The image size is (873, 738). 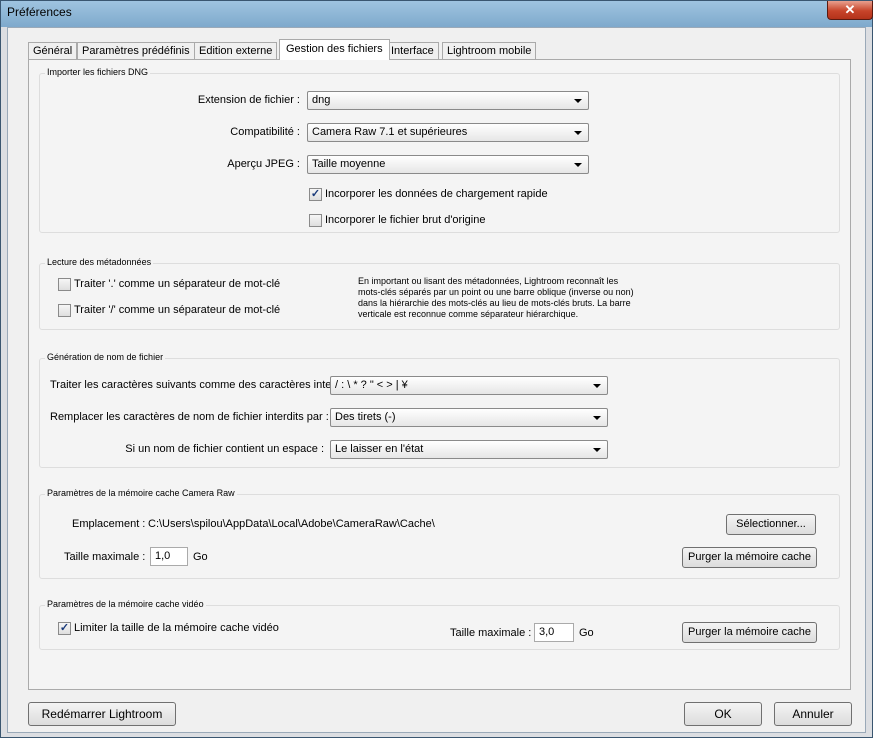 I want to click on space-select: Le laisser en l'état, so click(x=469, y=449).